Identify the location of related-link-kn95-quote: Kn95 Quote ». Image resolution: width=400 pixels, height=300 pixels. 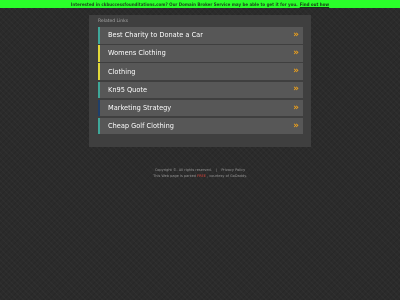
(200, 90).